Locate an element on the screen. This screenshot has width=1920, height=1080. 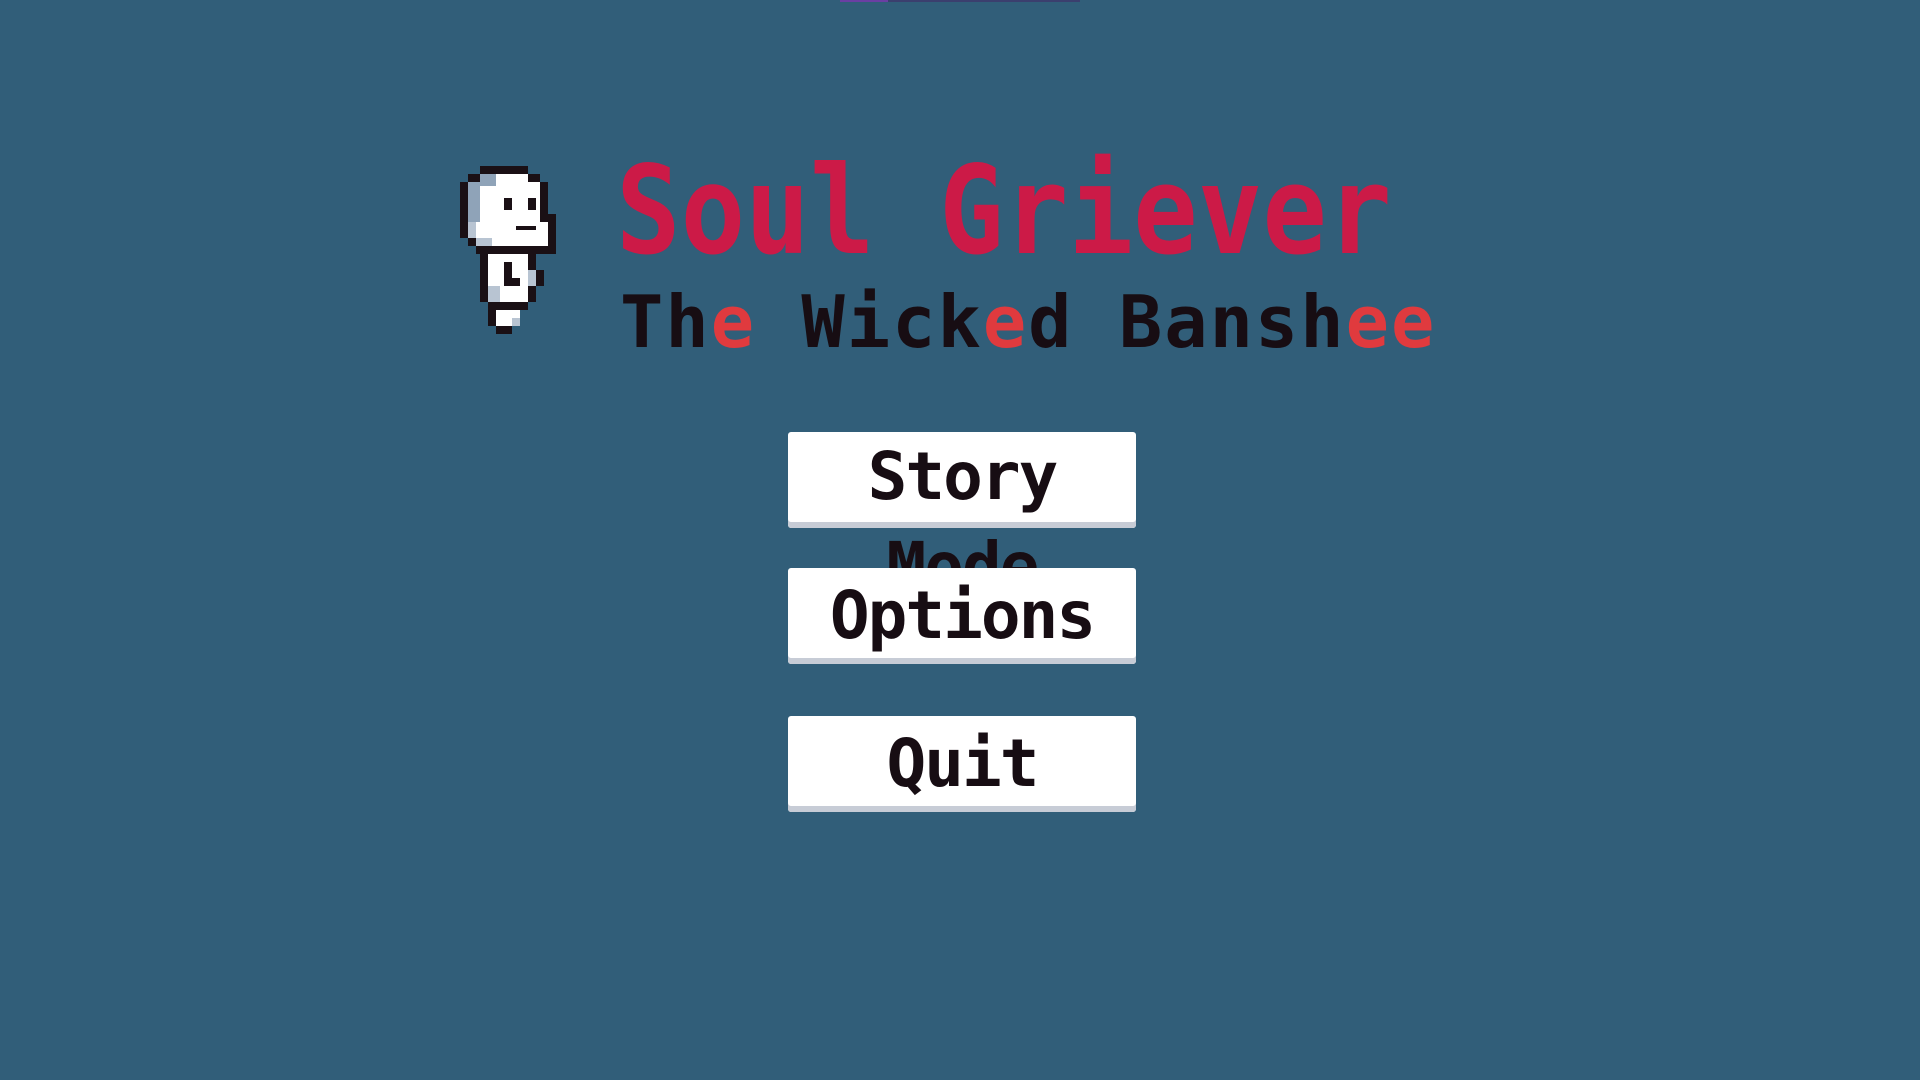
game-subtitle: The Wicked Banshee is located at coordinates (1028, 322).